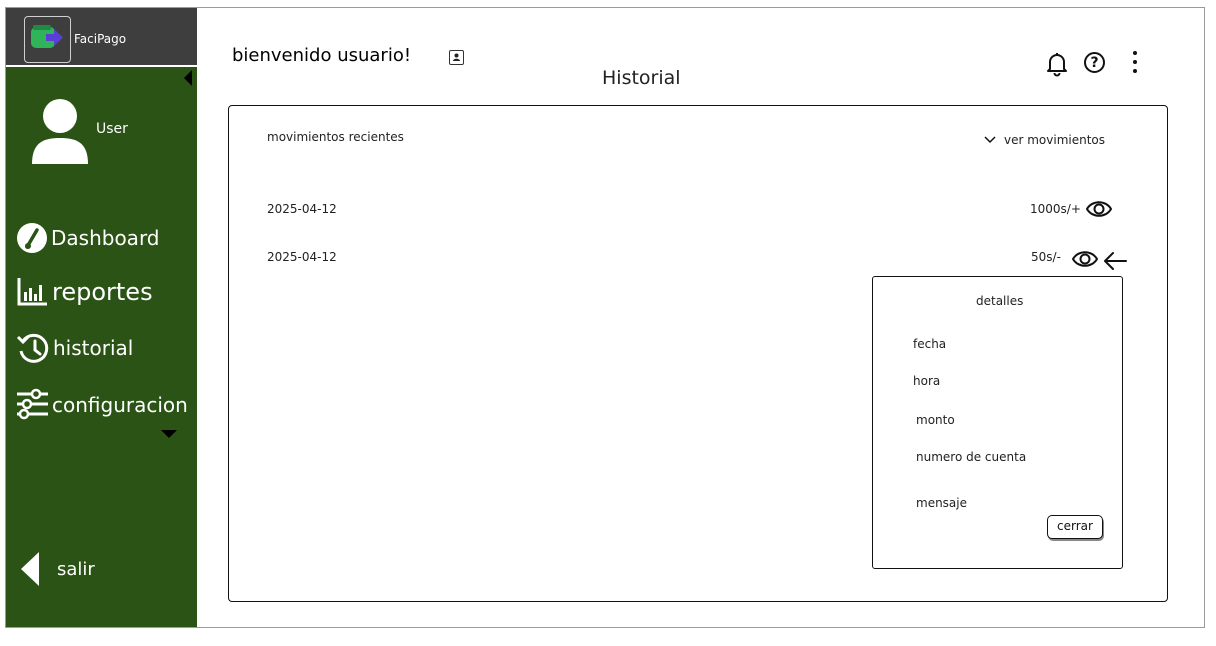 The image size is (1216, 646). Describe the element at coordinates (1134, 63) in the screenshot. I see `more-options-icon` at that location.